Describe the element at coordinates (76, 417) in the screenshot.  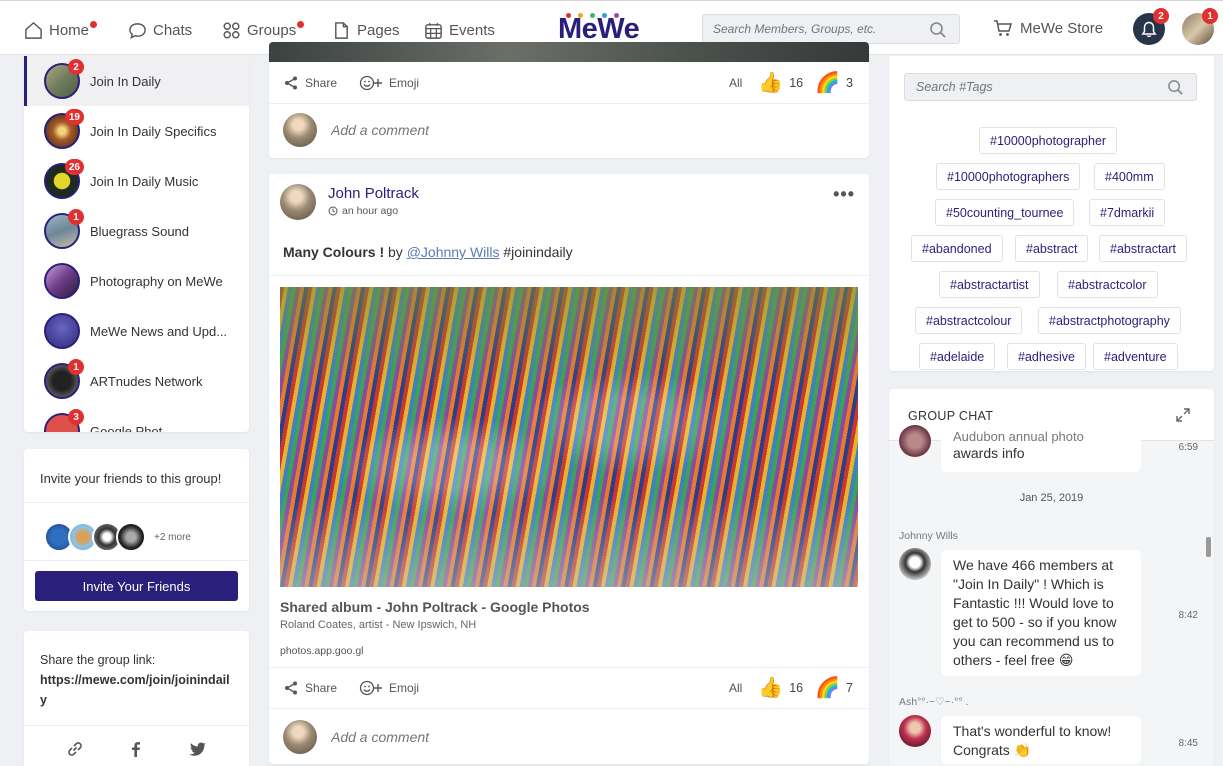
I see `group-badge: 3` at that location.